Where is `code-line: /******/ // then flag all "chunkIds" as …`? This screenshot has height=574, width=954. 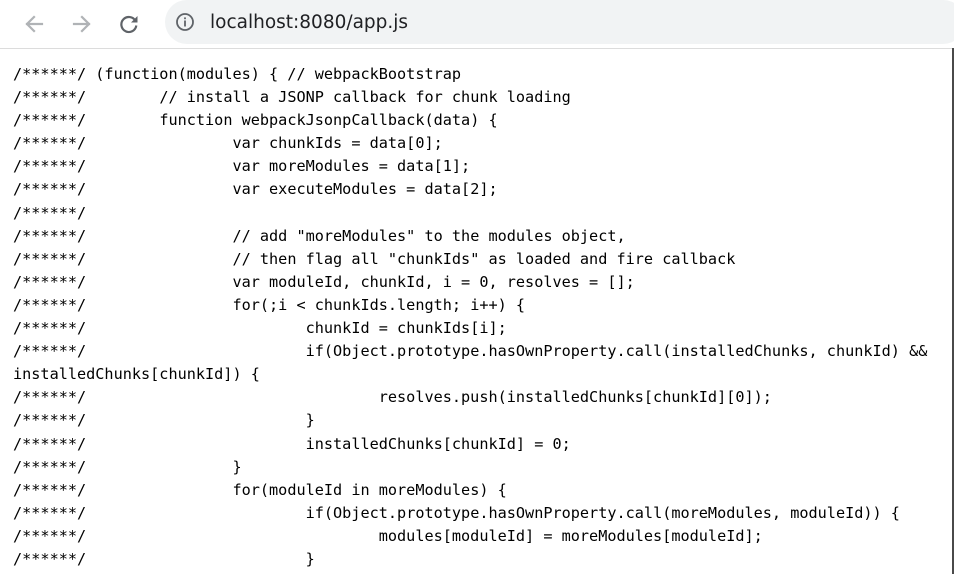 code-line: /******/ // then flag all "chunkIds" as … is located at coordinates (374, 258).